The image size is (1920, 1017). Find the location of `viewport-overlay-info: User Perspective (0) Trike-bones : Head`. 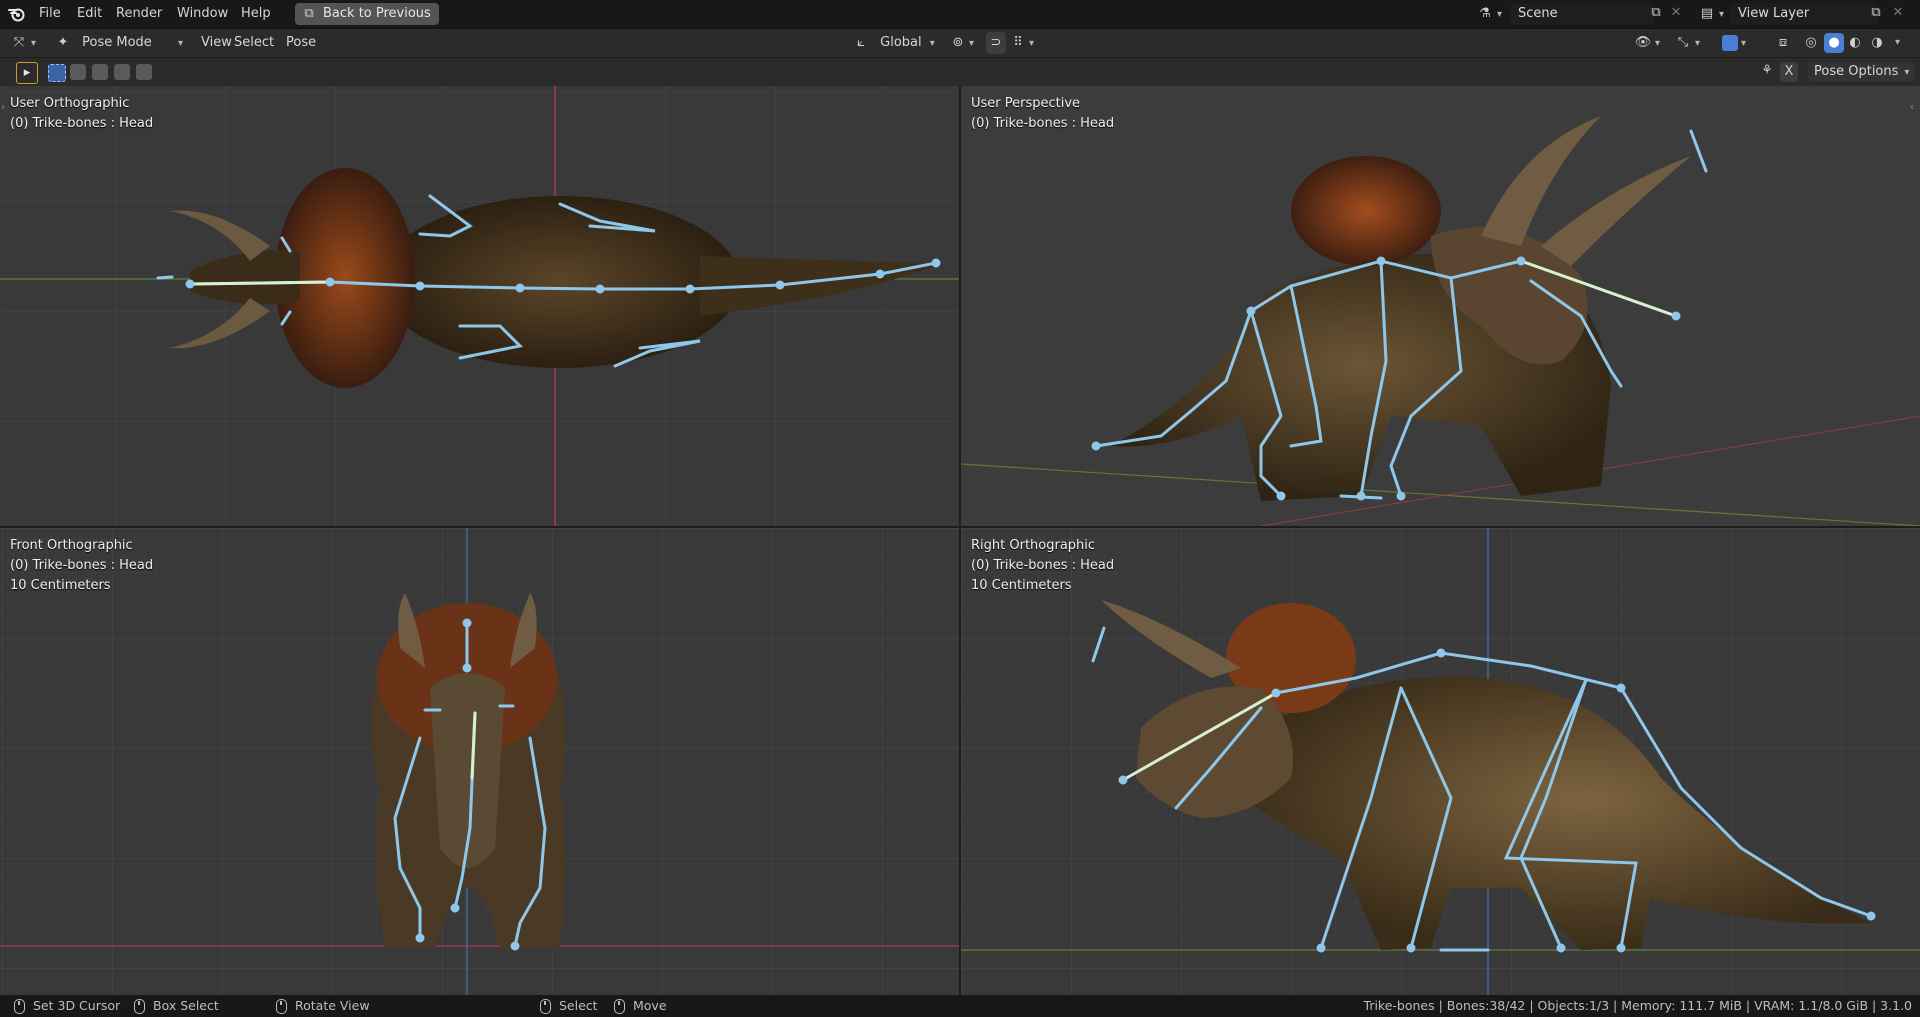

viewport-overlay-info: User Perspective (0) Trike-bones : Head is located at coordinates (1042, 114).